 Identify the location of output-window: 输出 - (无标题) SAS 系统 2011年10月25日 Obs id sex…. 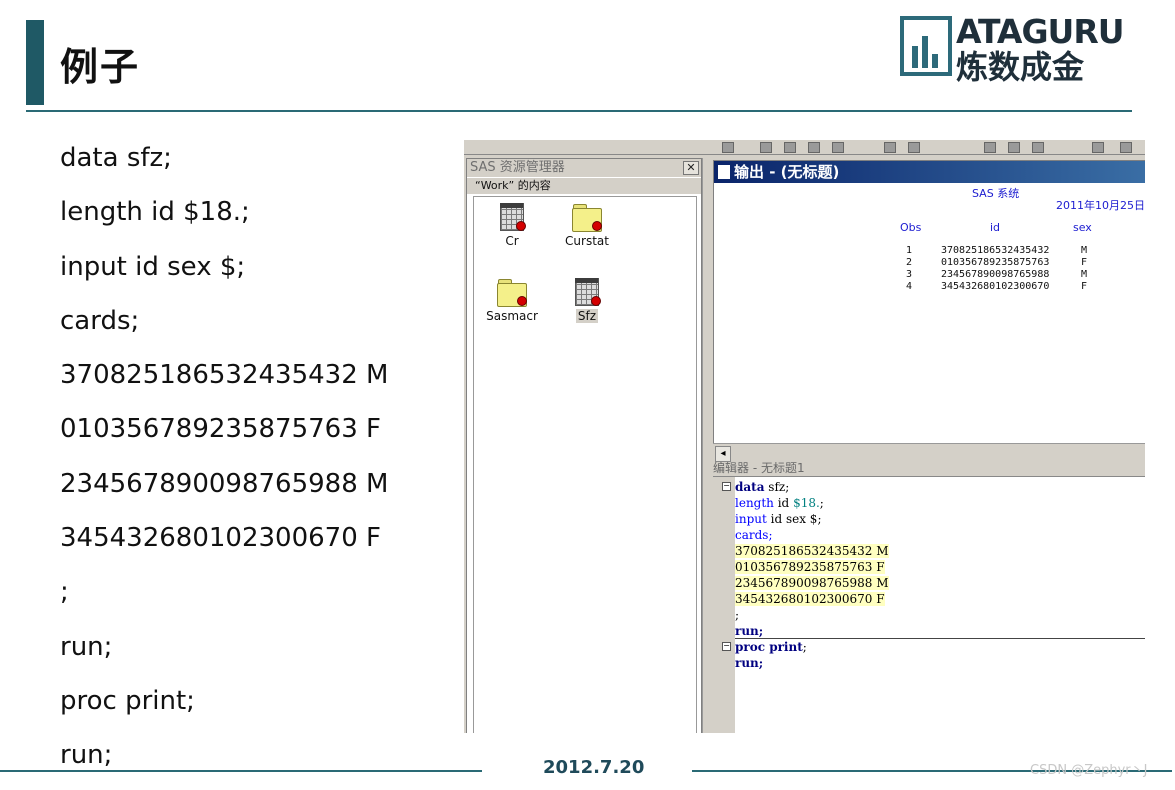
(929, 306).